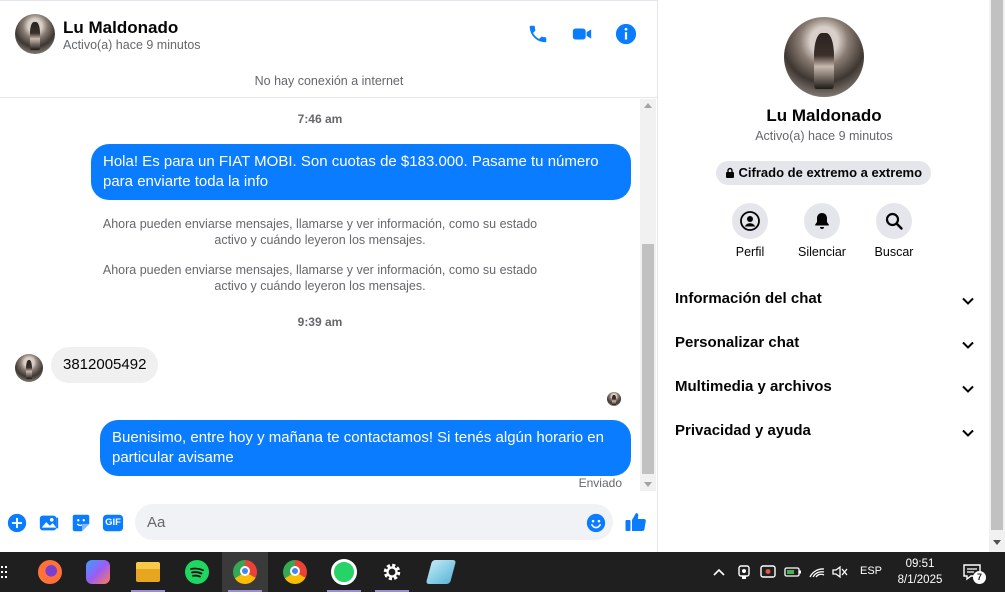 The image size is (1005, 606). What do you see at coordinates (894, 231) in the screenshot?
I see `search-action: Buscar` at bounding box center [894, 231].